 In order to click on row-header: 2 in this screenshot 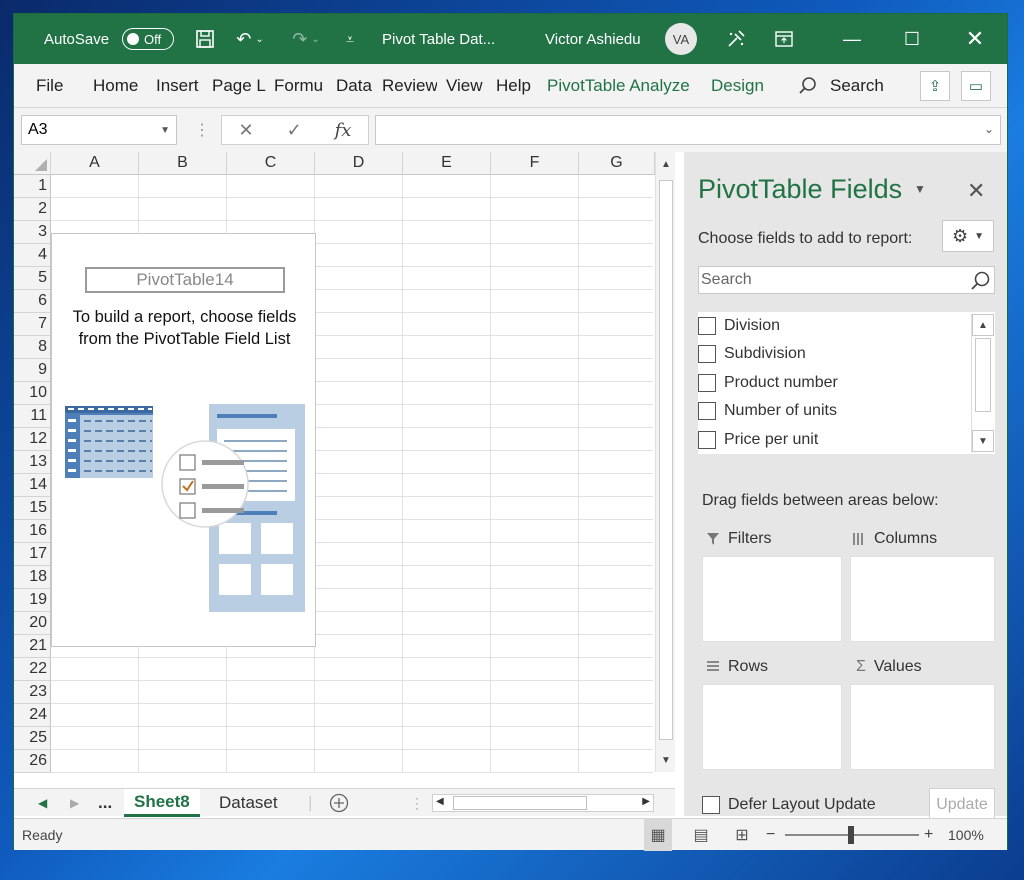, I will do `click(32, 209)`.